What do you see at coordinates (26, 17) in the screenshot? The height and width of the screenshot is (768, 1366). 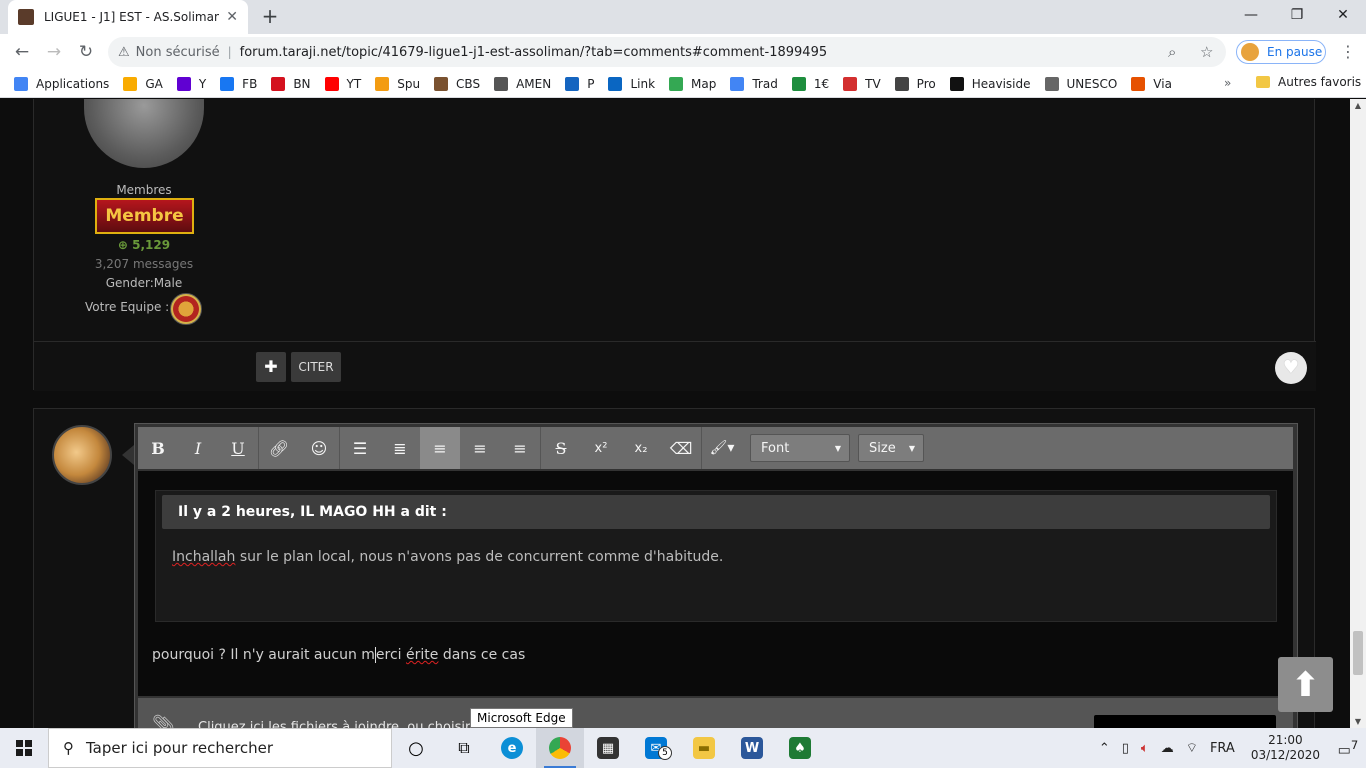 I see `site-favicon-icon` at bounding box center [26, 17].